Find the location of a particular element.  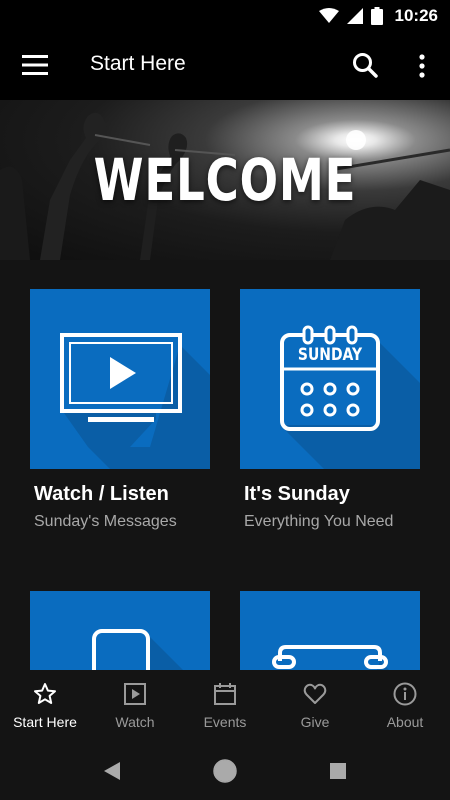

hamburger-icon is located at coordinates (35, 65).